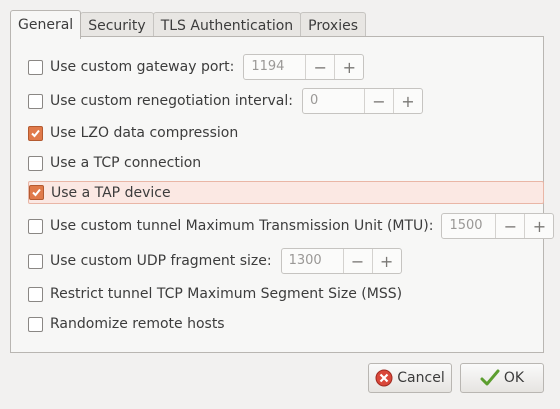  I want to click on renegotiation-label: Use custom renegotiation interval:, so click(171, 101).